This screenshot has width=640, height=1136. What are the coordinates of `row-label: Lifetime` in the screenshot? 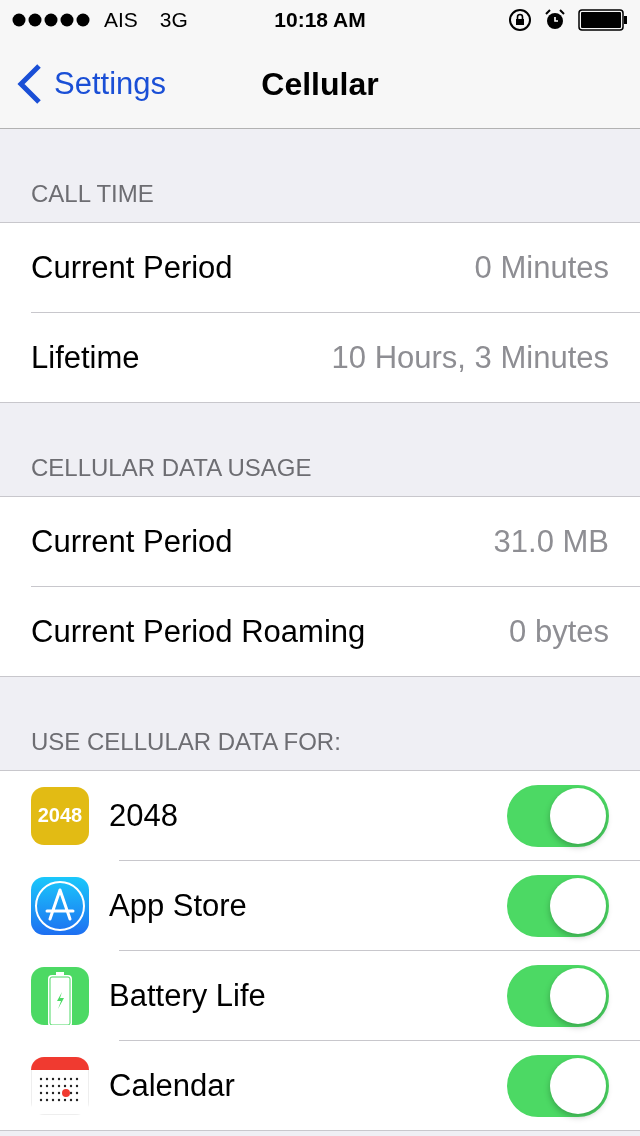 It's located at (86, 357).